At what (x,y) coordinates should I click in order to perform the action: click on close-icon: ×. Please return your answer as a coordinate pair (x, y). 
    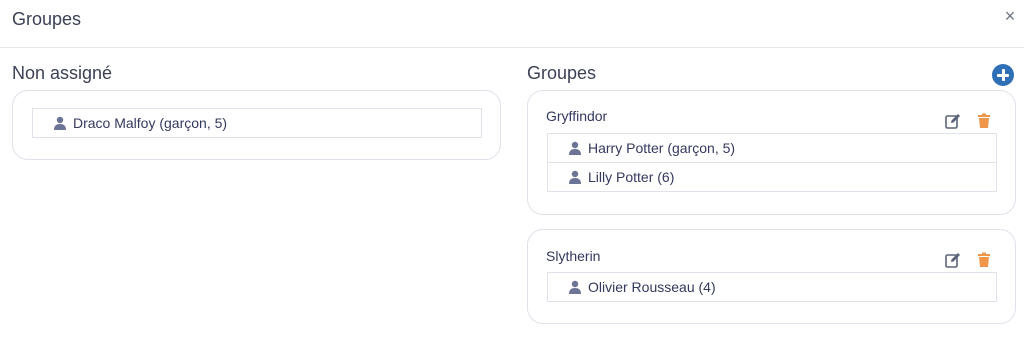
    Looking at the image, I should click on (1010, 16).